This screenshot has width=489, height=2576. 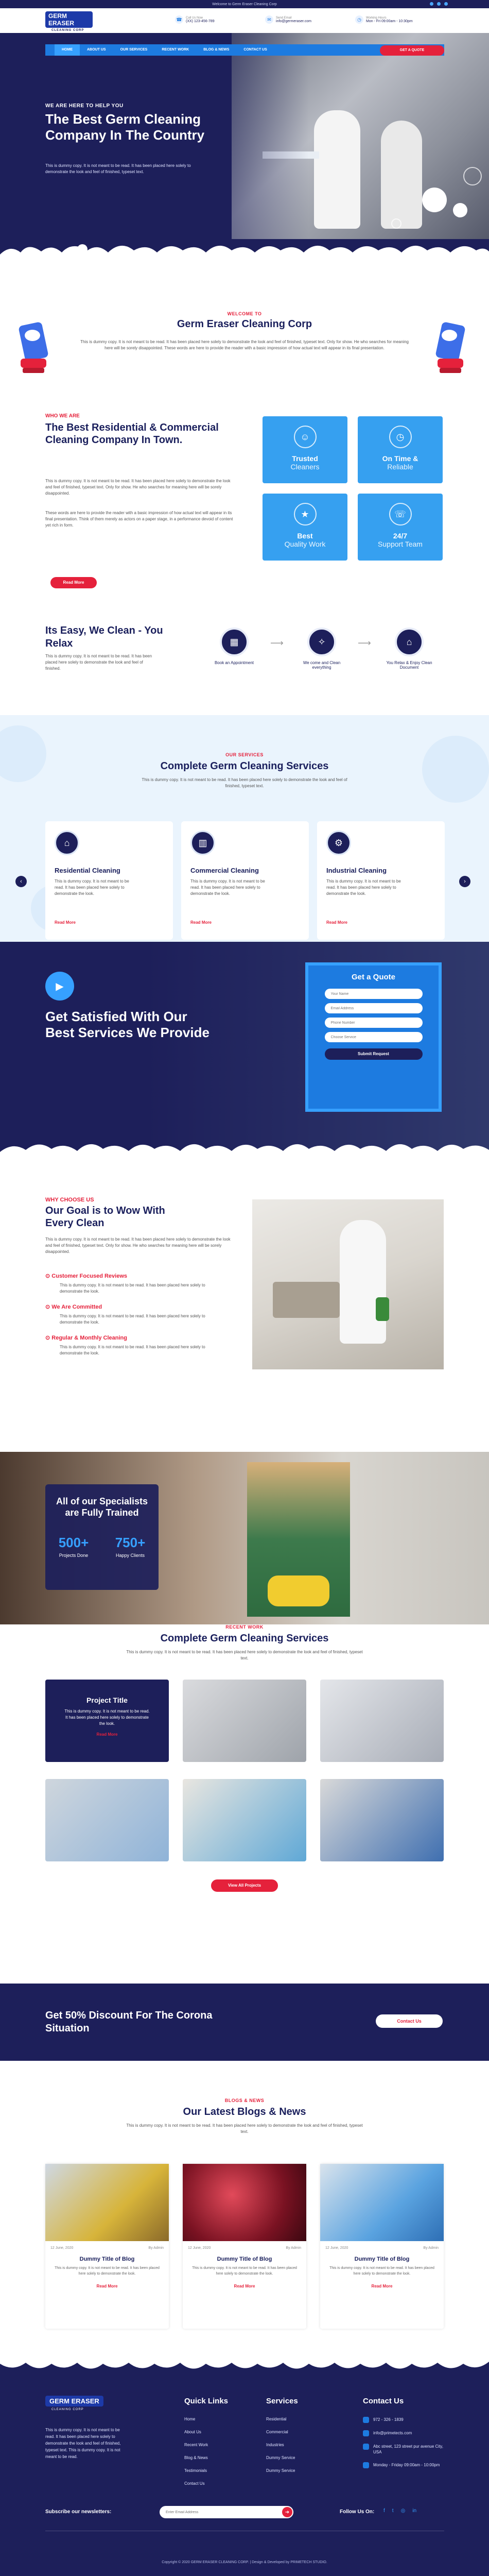 I want to click on facebook-icon: f, so click(x=384, y=2511).